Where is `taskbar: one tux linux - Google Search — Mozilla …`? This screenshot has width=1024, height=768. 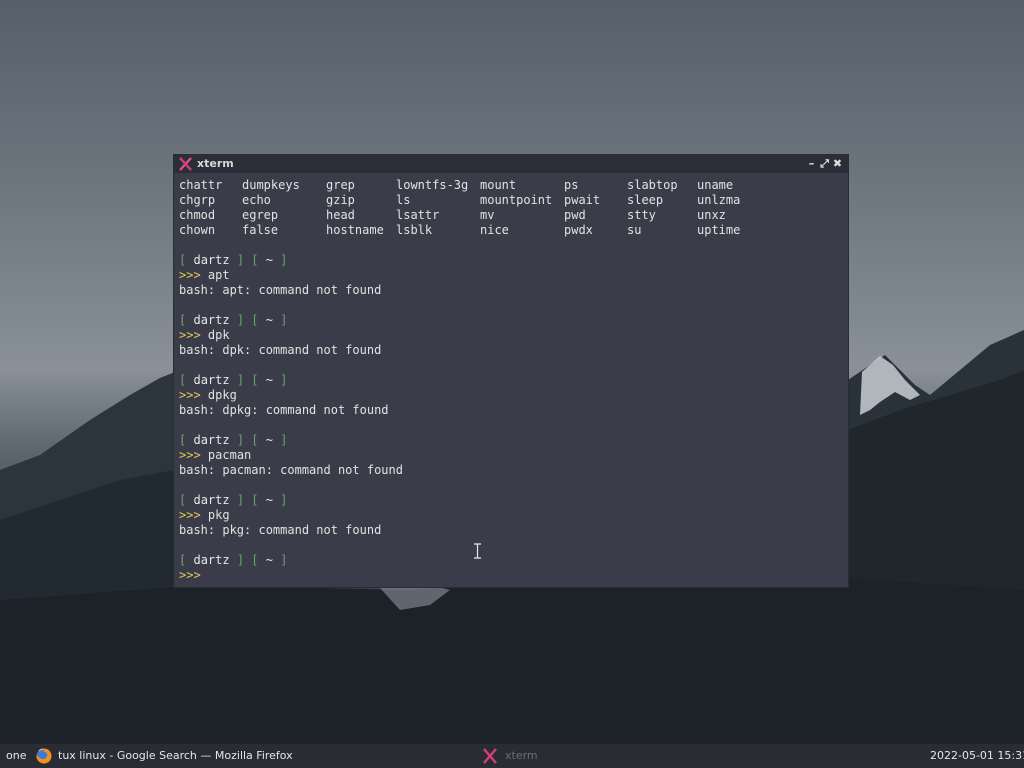 taskbar: one tux linux - Google Search — Mozilla … is located at coordinates (512, 756).